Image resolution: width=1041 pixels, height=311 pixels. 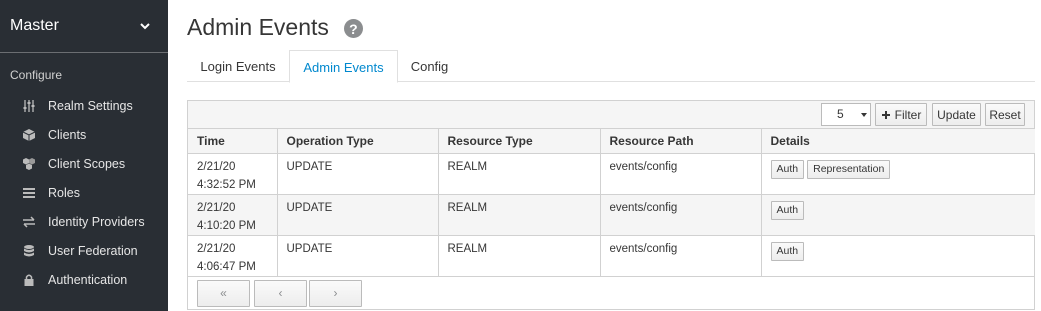 I want to click on previous-page-button: ‹, so click(x=280, y=293).